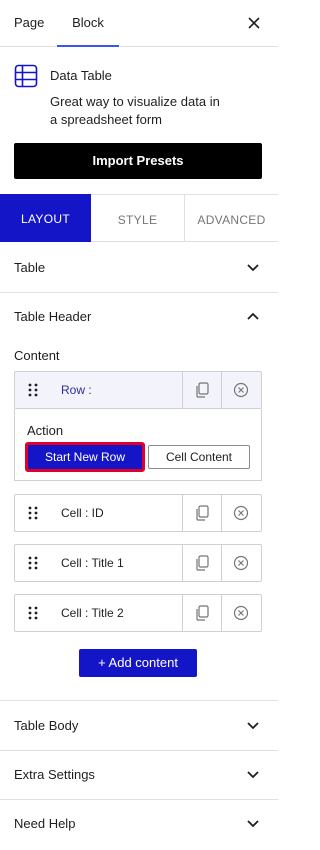 This screenshot has width=320, height=850. What do you see at coordinates (45, 430) in the screenshot?
I see `action-label: Action` at bounding box center [45, 430].